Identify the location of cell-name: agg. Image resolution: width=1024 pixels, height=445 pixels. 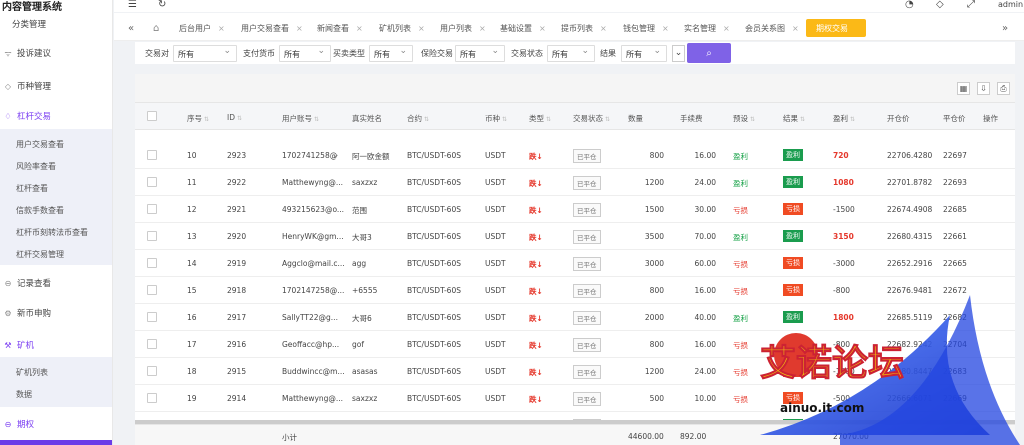
(359, 263).